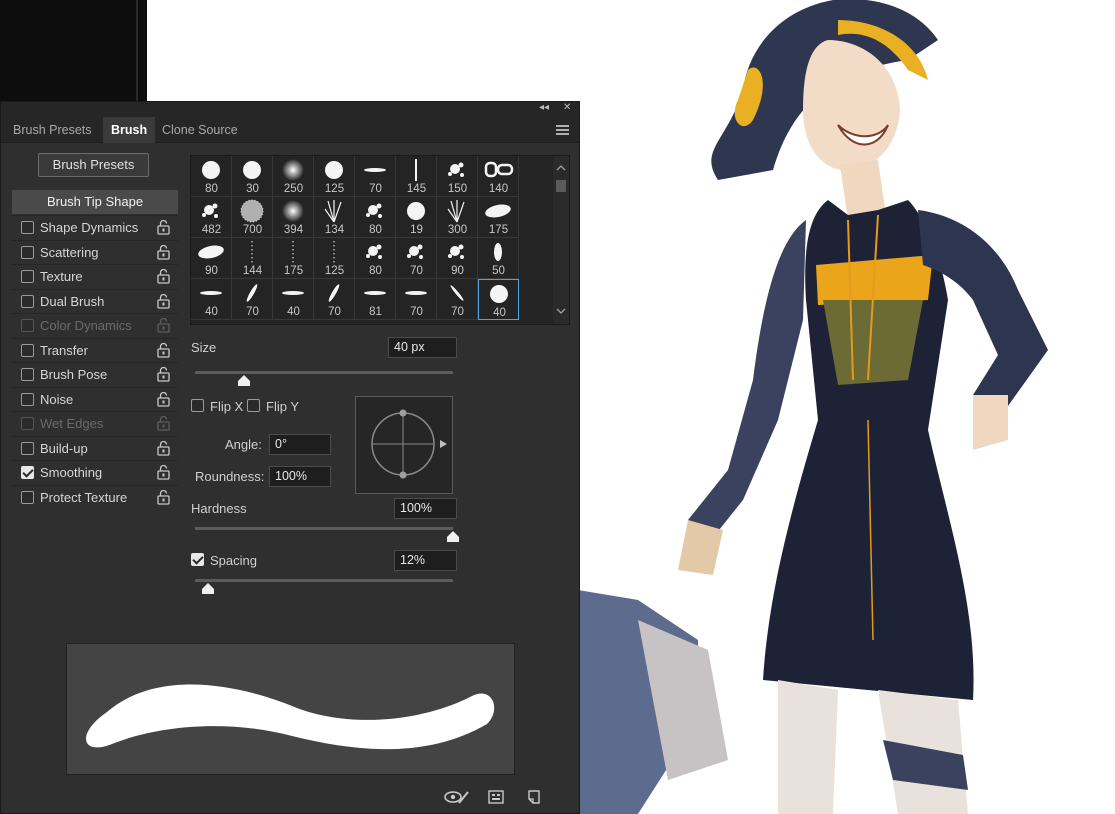  Describe the element at coordinates (95, 301) in the screenshot. I see `option-dual-brush: Dual Brush` at that location.